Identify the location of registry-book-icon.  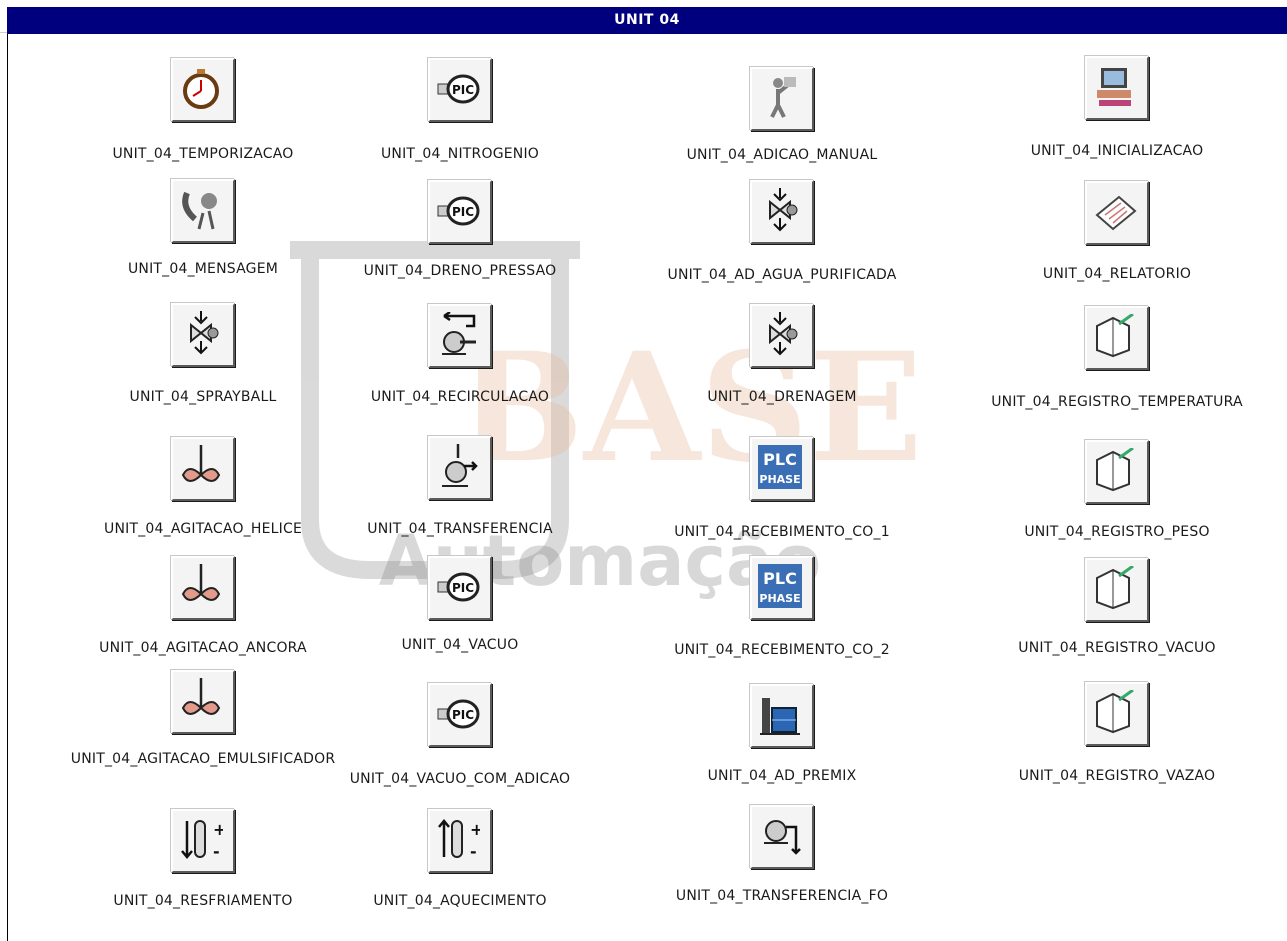
(1115, 712).